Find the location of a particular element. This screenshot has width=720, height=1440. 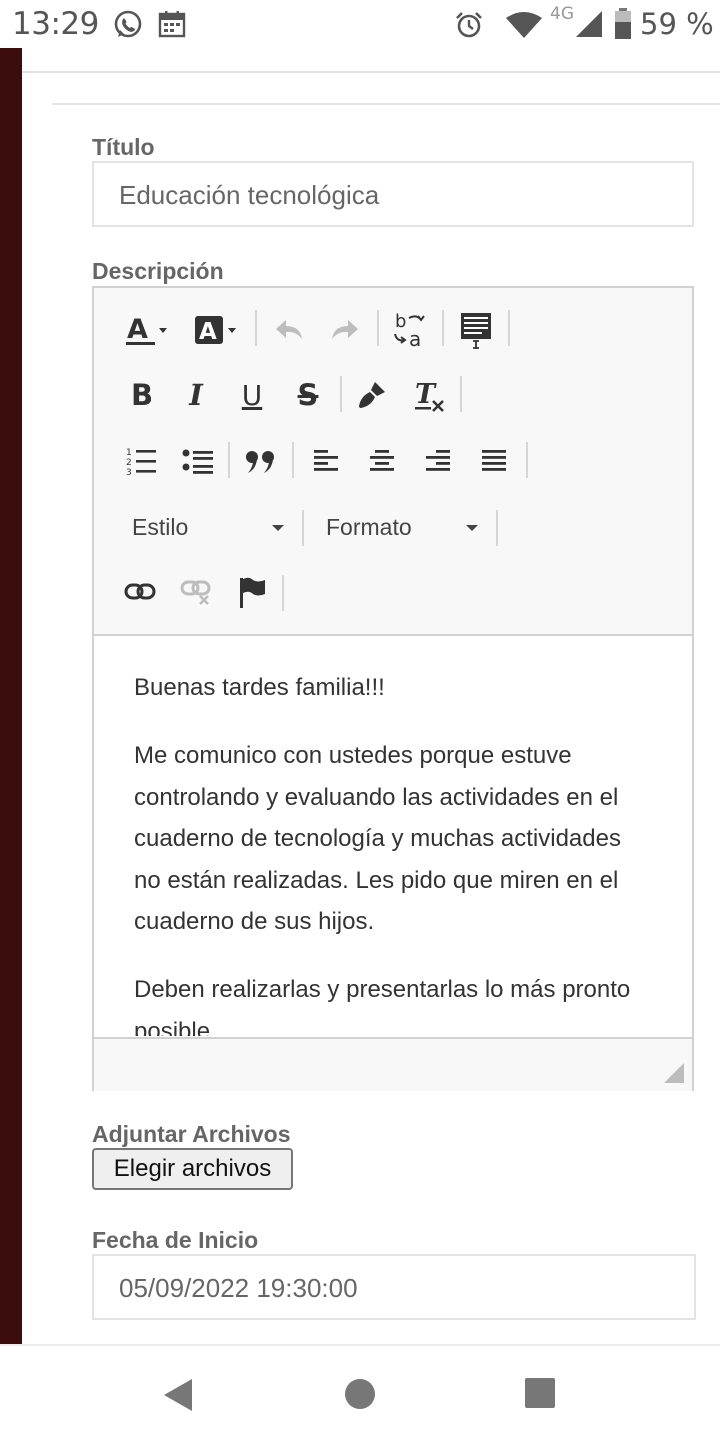

redo-button is located at coordinates (345, 330).